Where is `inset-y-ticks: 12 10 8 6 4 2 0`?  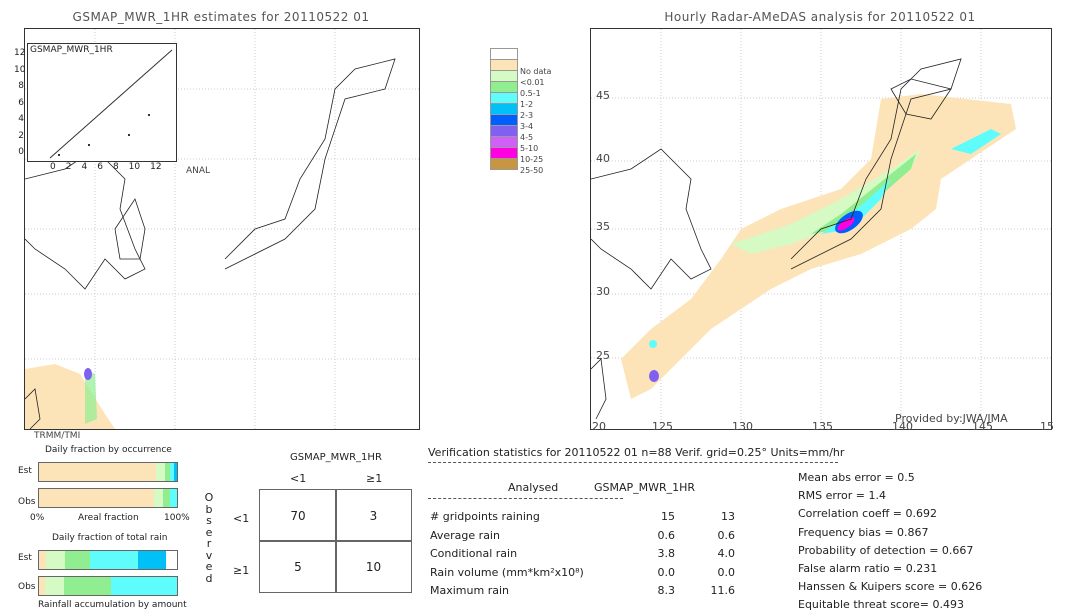
inset-y-ticks: 12 10 8 6 4 2 0 is located at coordinates (20, 103).